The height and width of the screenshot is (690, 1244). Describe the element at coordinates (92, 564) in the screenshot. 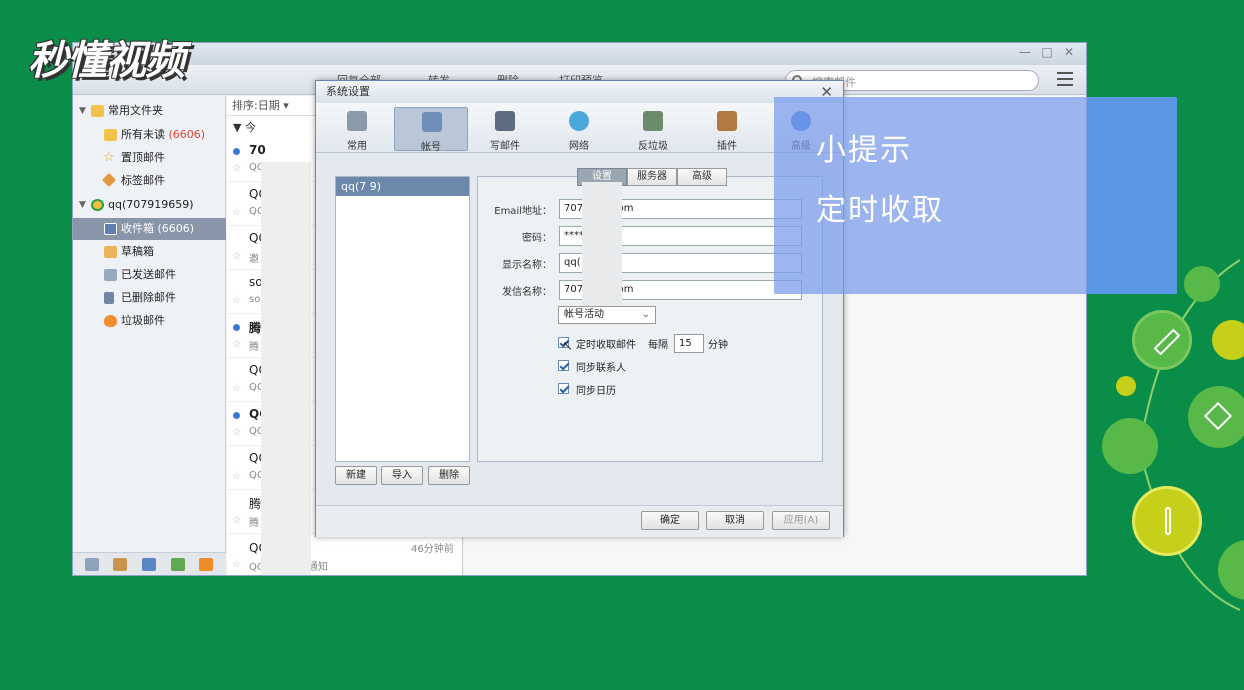

I see `mail-icon` at that location.